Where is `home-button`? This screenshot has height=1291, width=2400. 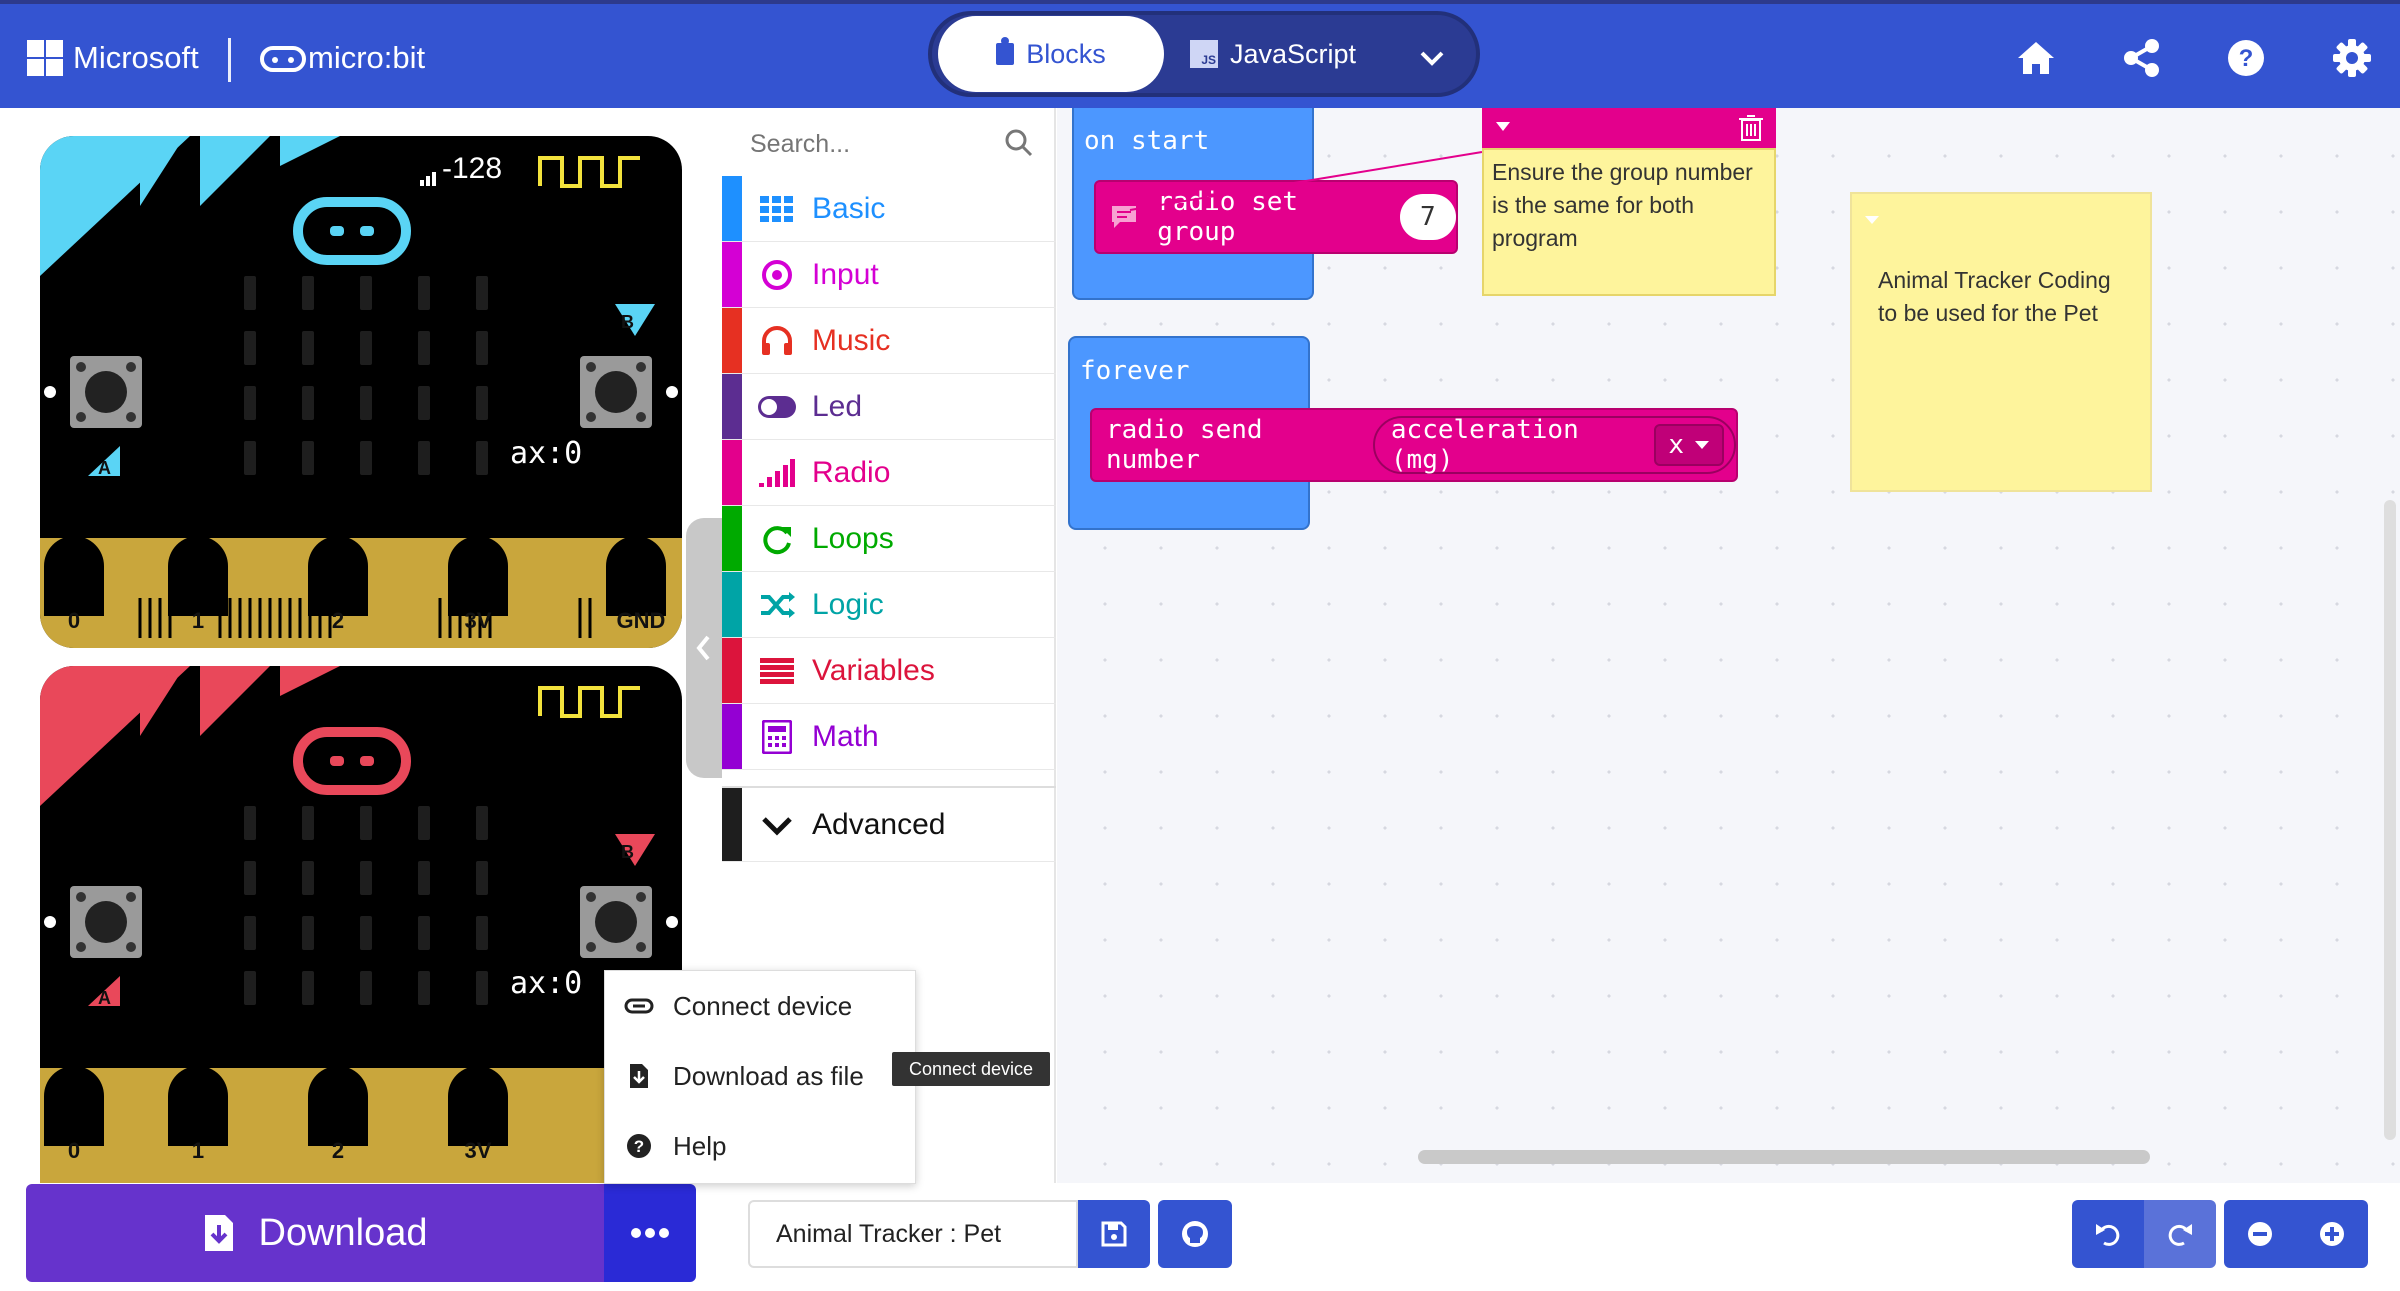 home-button is located at coordinates (2036, 58).